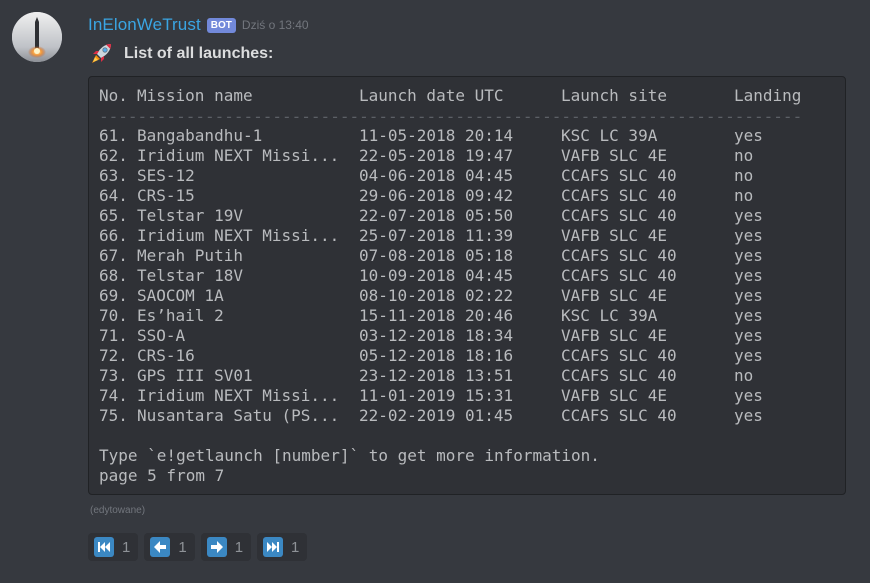 The height and width of the screenshot is (583, 870). I want to click on row-number: 75., so click(113, 415).